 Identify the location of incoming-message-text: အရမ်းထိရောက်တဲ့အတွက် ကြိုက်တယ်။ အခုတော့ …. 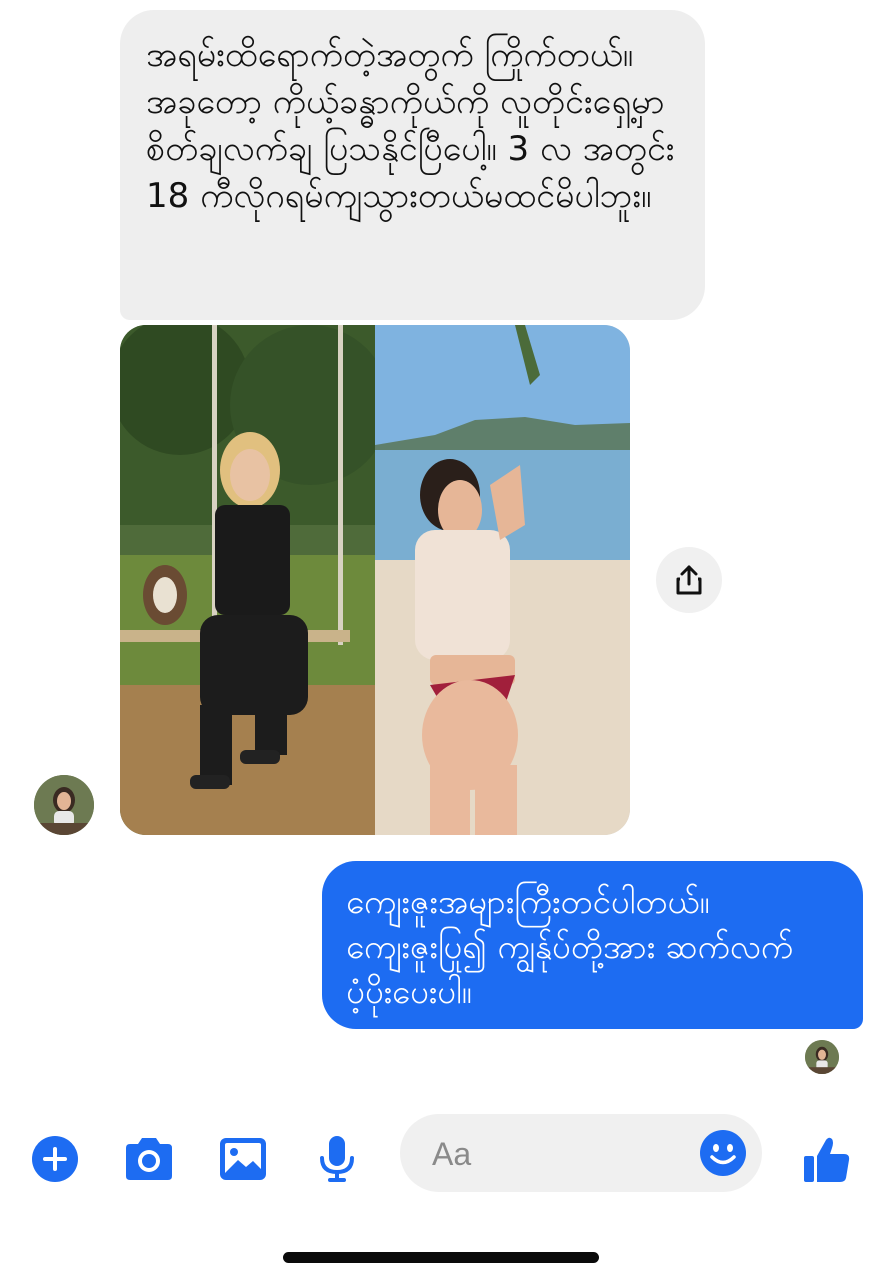
(410, 125).